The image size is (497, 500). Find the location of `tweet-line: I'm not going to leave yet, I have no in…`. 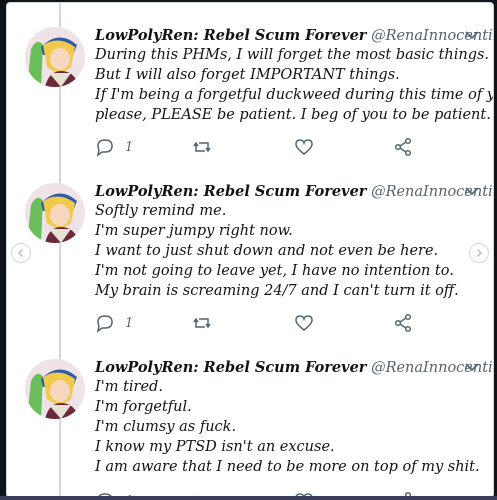

tweet-line: I'm not going to leave yet, I have no in… is located at coordinates (274, 271).